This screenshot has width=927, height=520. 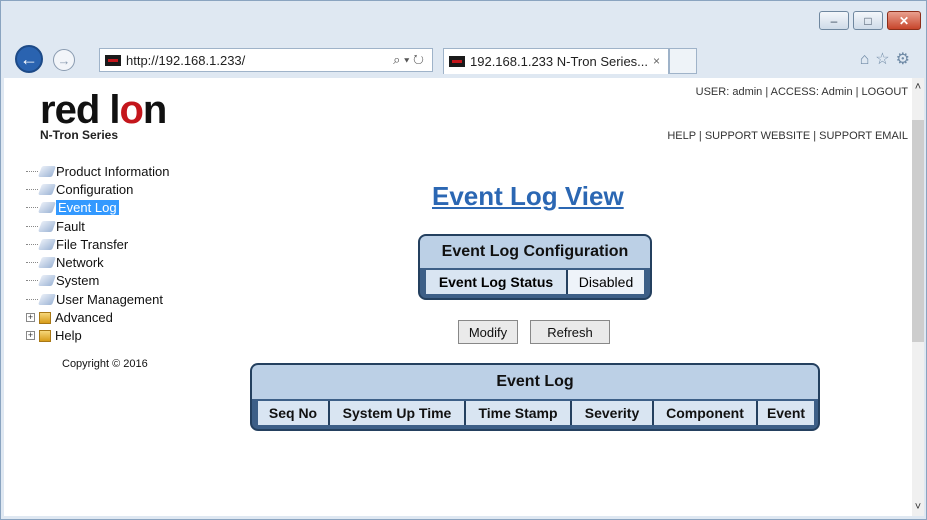 What do you see at coordinates (80, 110) in the screenshot?
I see `logo-text-a: red l` at bounding box center [80, 110].